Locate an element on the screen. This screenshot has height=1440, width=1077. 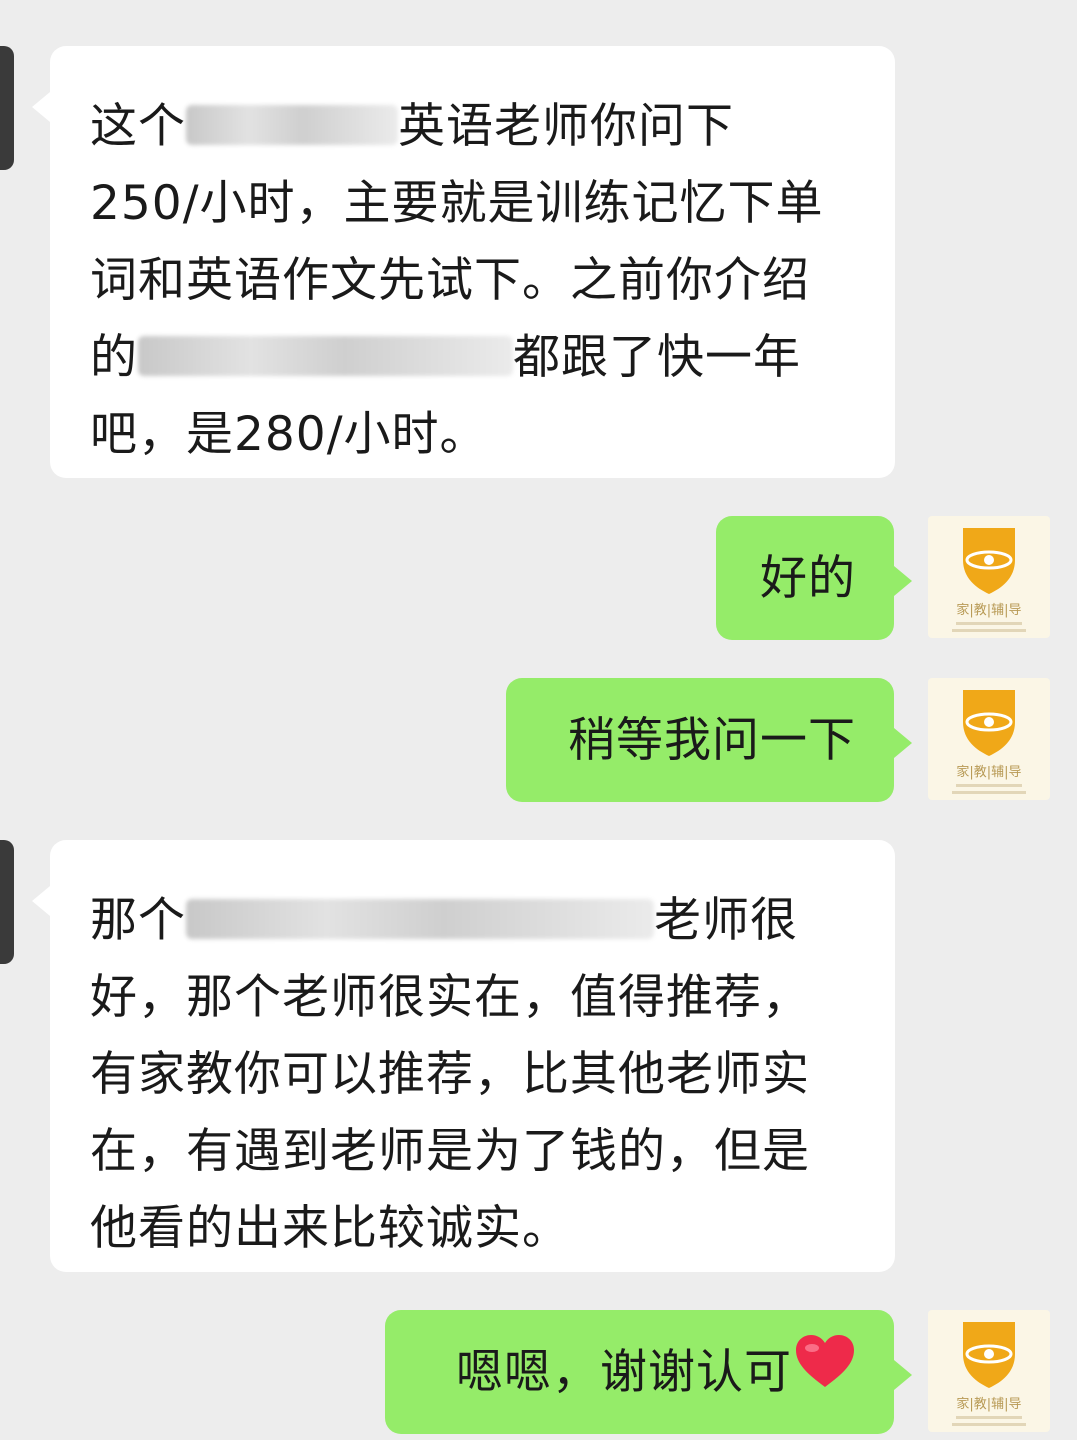
message-text: 嗯嗯，谢谢认可 is located at coordinates (624, 1372).